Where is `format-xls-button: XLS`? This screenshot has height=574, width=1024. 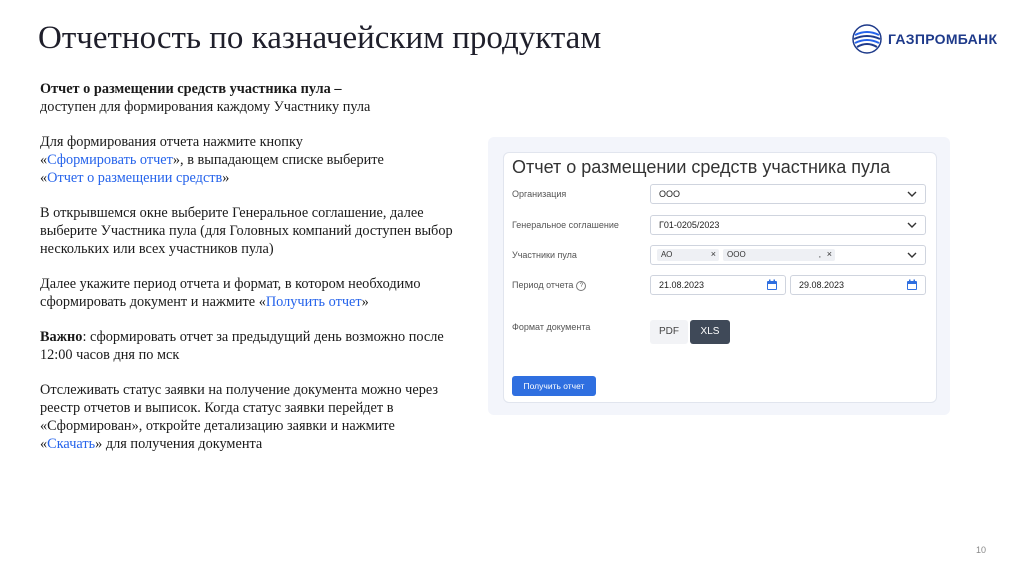 format-xls-button: XLS is located at coordinates (710, 332).